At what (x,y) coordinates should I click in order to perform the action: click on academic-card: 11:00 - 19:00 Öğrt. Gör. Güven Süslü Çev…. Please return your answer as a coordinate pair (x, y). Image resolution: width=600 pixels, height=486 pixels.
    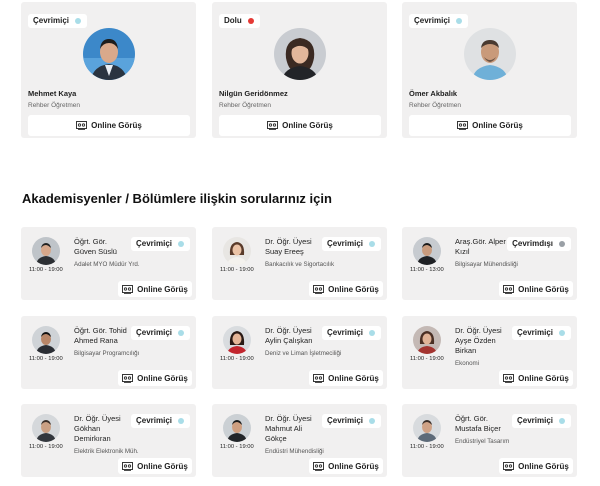
    Looking at the image, I should click on (108, 263).